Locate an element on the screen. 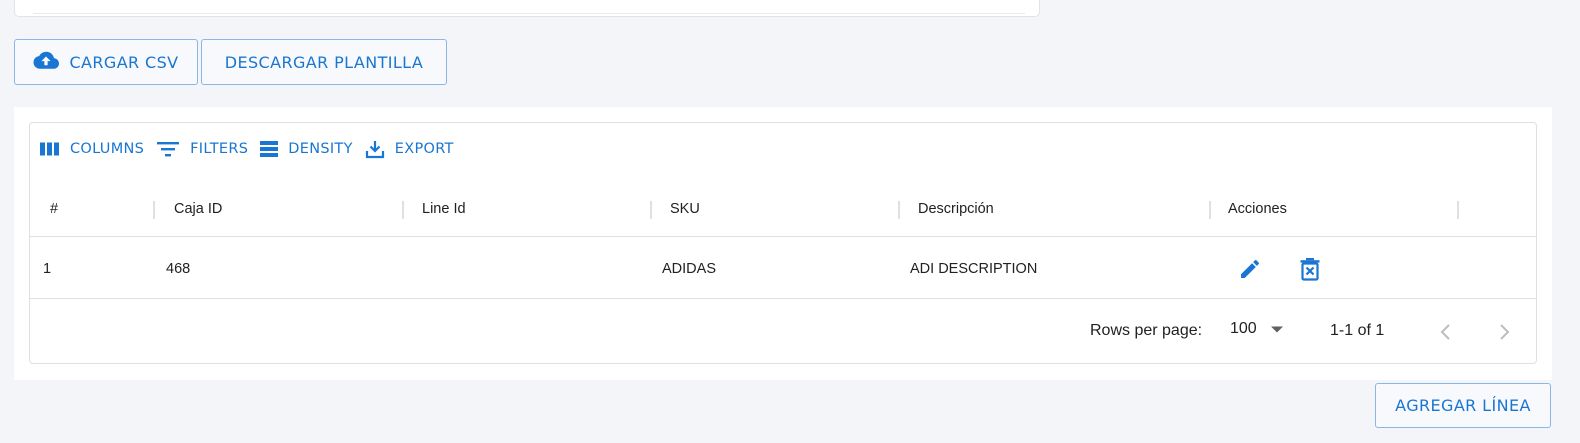 This screenshot has width=1580, height=443. rows-per-page-label: Rows per page: is located at coordinates (1146, 330).